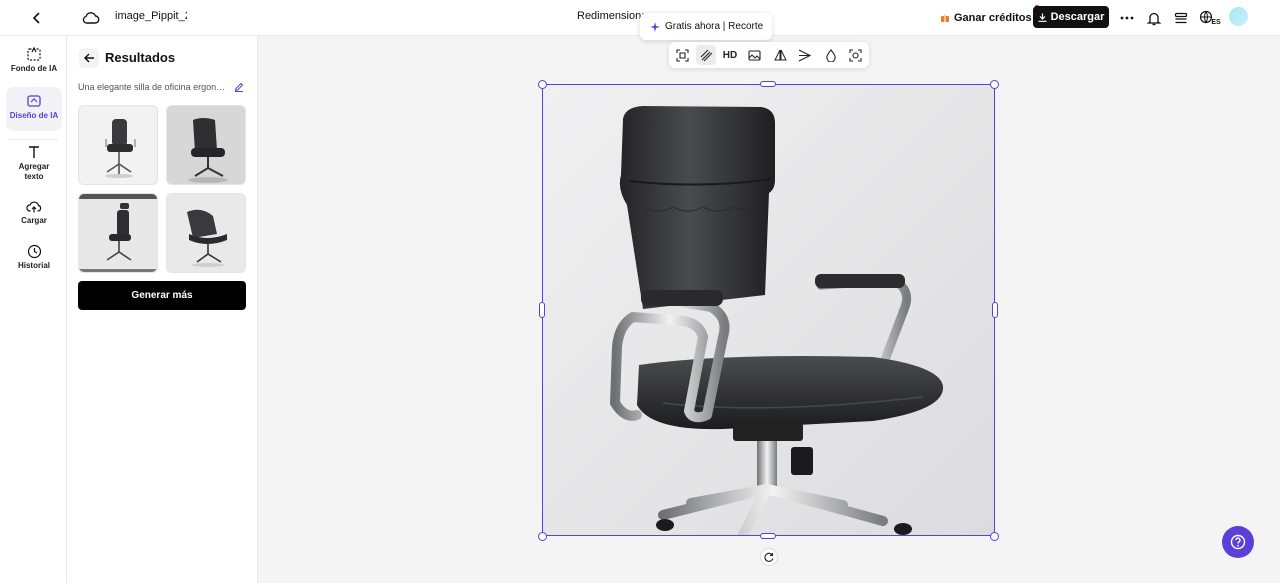 This screenshot has width=1280, height=583. What do you see at coordinates (1077, 17) in the screenshot?
I see `download-label: Descargar` at bounding box center [1077, 17].